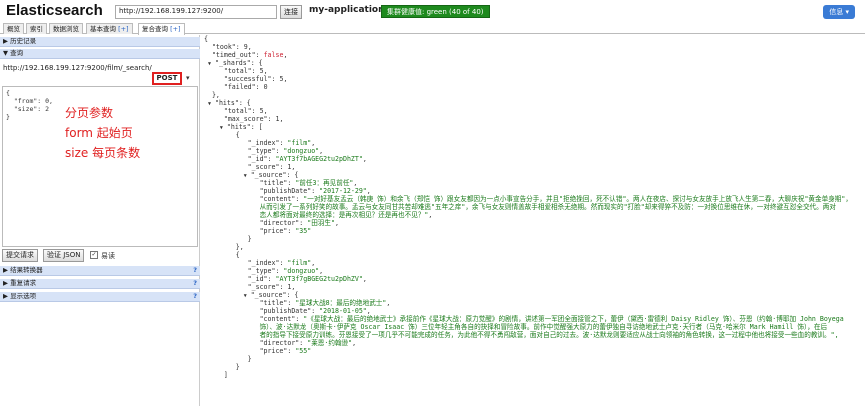 This screenshot has height=406, width=865. What do you see at coordinates (66, 28) in the screenshot?
I see `tab-data-browser: 数据浏览` at bounding box center [66, 28].